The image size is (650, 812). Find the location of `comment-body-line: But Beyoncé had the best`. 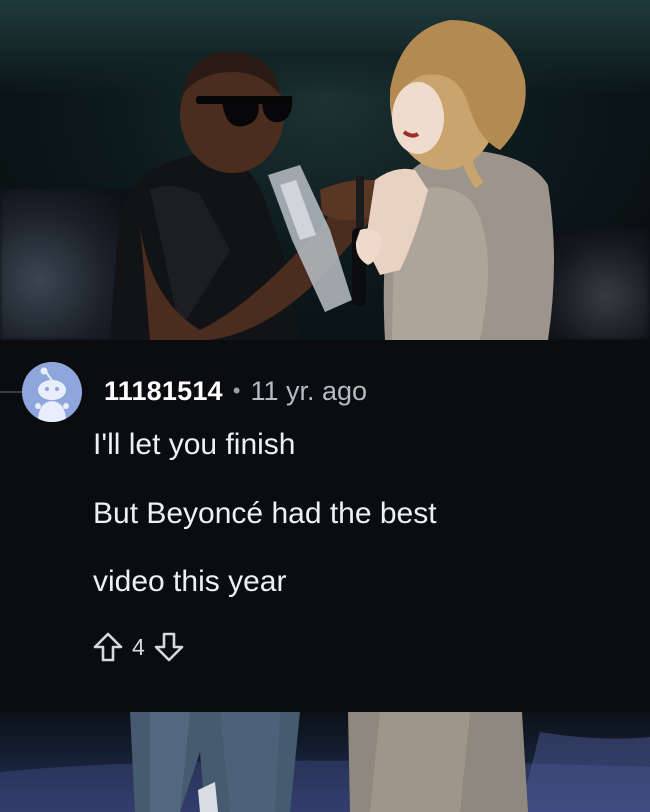

comment-body-line: But Beyoncé had the best is located at coordinates (265, 513).